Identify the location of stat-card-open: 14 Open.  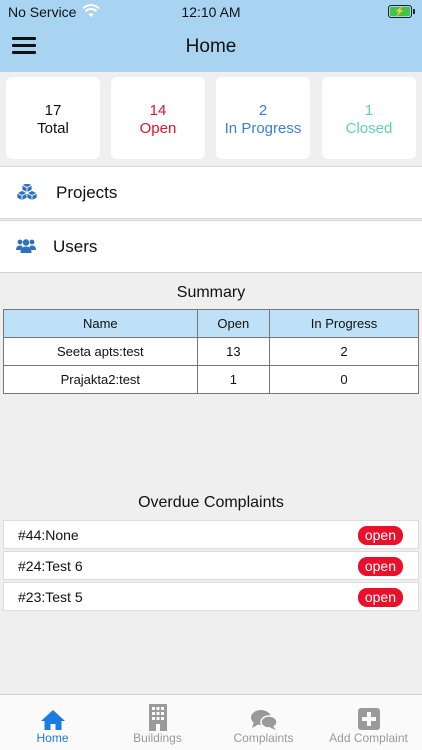
(158, 118).